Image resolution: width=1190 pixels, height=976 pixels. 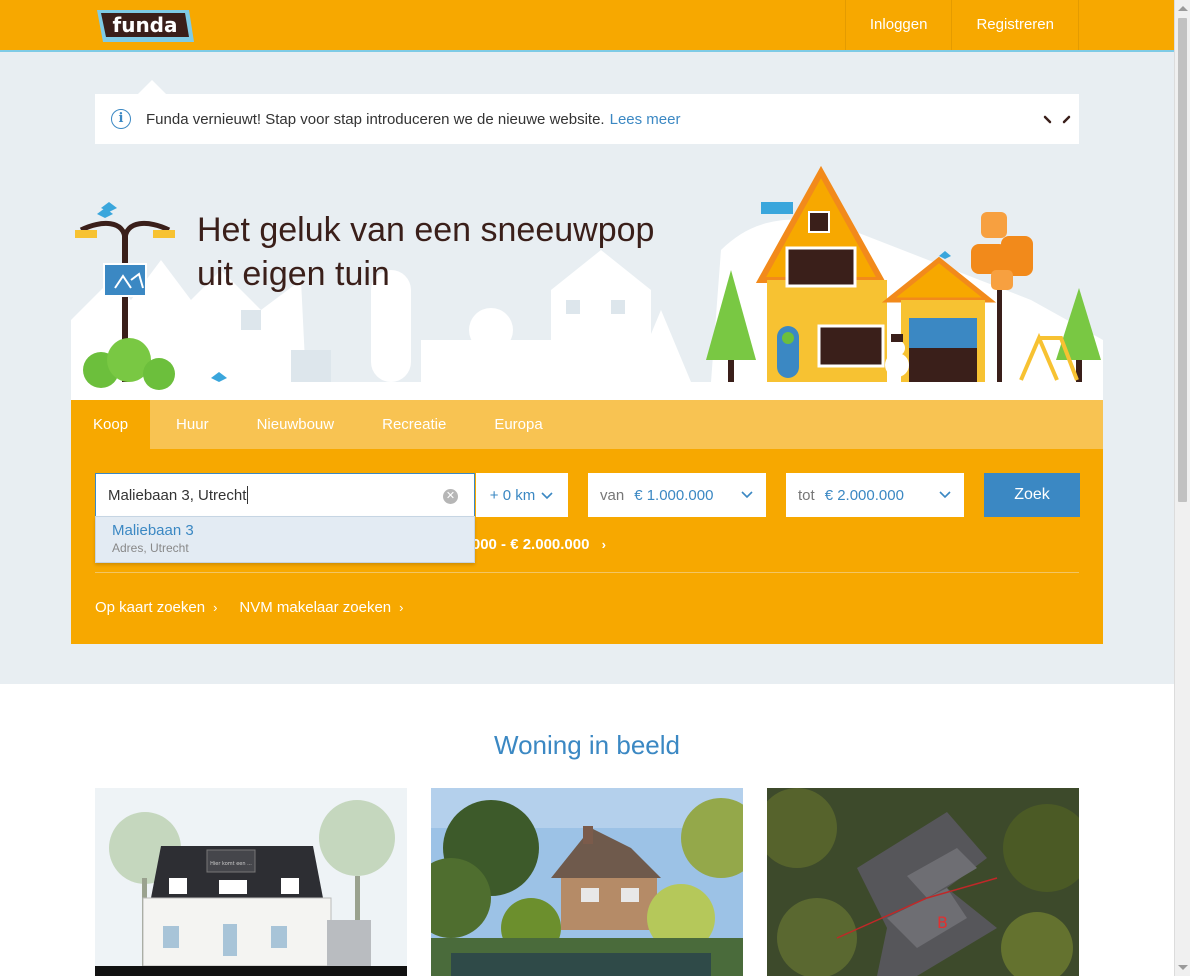 I want to click on register-link: Registreren, so click(x=1015, y=25).